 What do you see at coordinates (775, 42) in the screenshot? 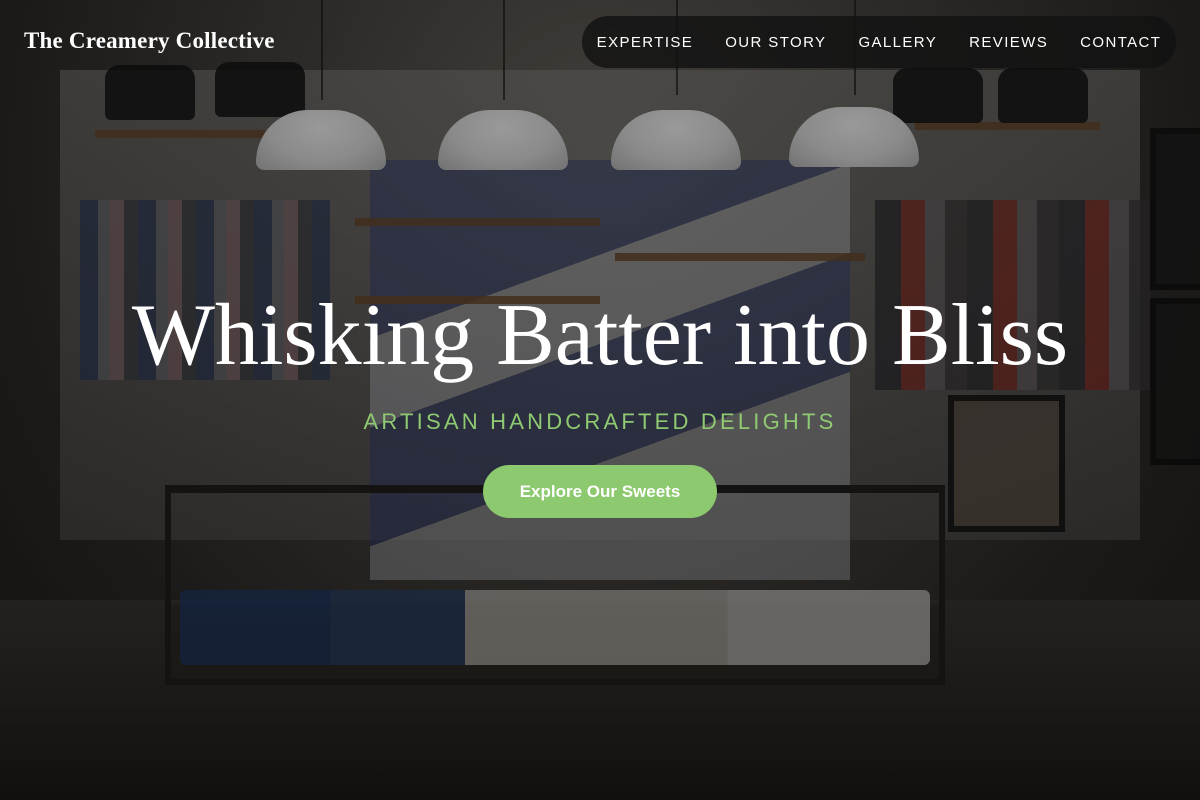
I see `nav-item-our-story: OUR STORY` at bounding box center [775, 42].